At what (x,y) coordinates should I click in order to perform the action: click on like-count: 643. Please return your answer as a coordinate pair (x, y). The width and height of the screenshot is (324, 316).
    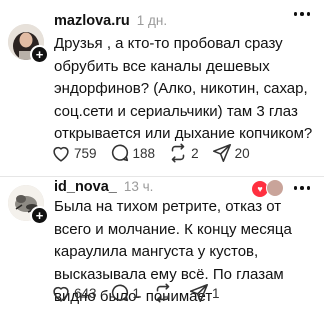
    Looking at the image, I should click on (85, 293).